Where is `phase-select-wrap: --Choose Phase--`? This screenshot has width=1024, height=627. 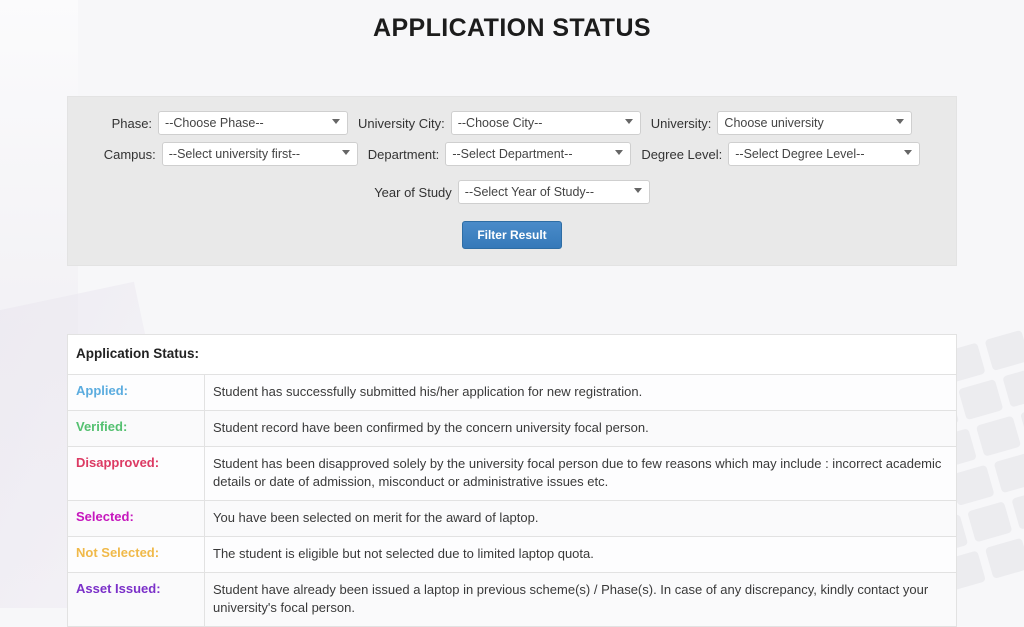
phase-select-wrap: --Choose Phase-- is located at coordinates (253, 123).